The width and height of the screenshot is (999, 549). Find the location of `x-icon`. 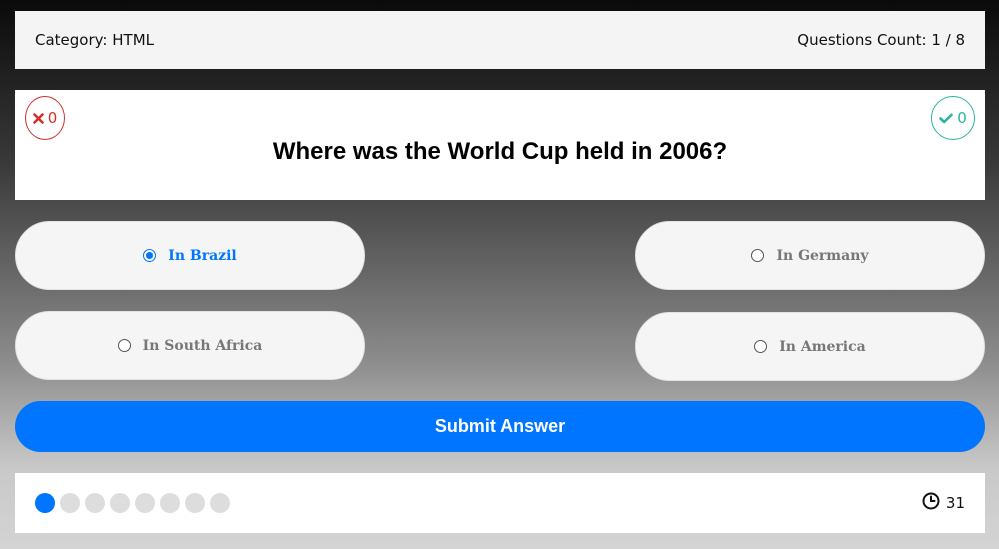

x-icon is located at coordinates (38, 118).